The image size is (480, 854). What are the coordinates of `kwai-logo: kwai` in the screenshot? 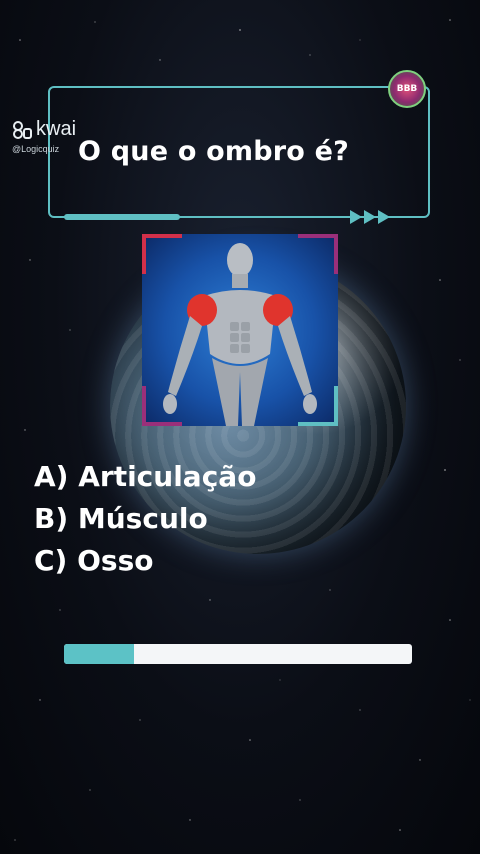 It's located at (44, 129).